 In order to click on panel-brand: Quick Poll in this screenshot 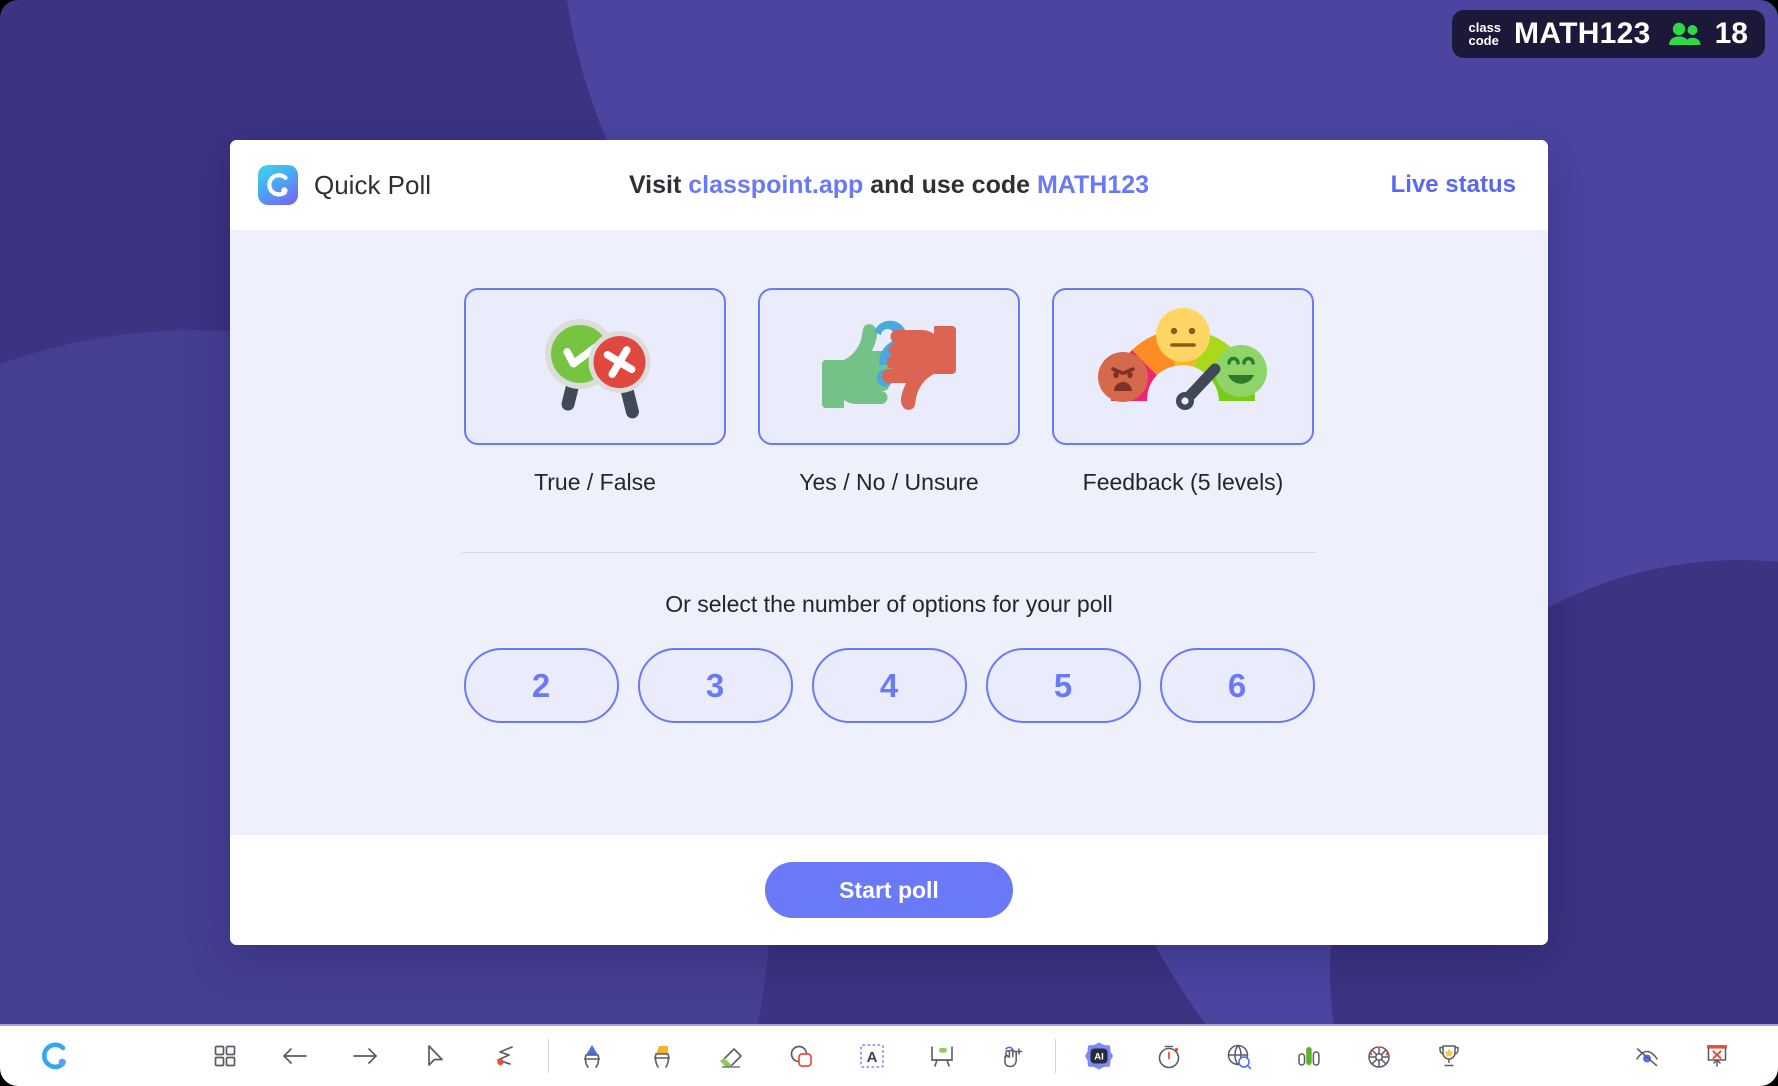, I will do `click(344, 185)`.